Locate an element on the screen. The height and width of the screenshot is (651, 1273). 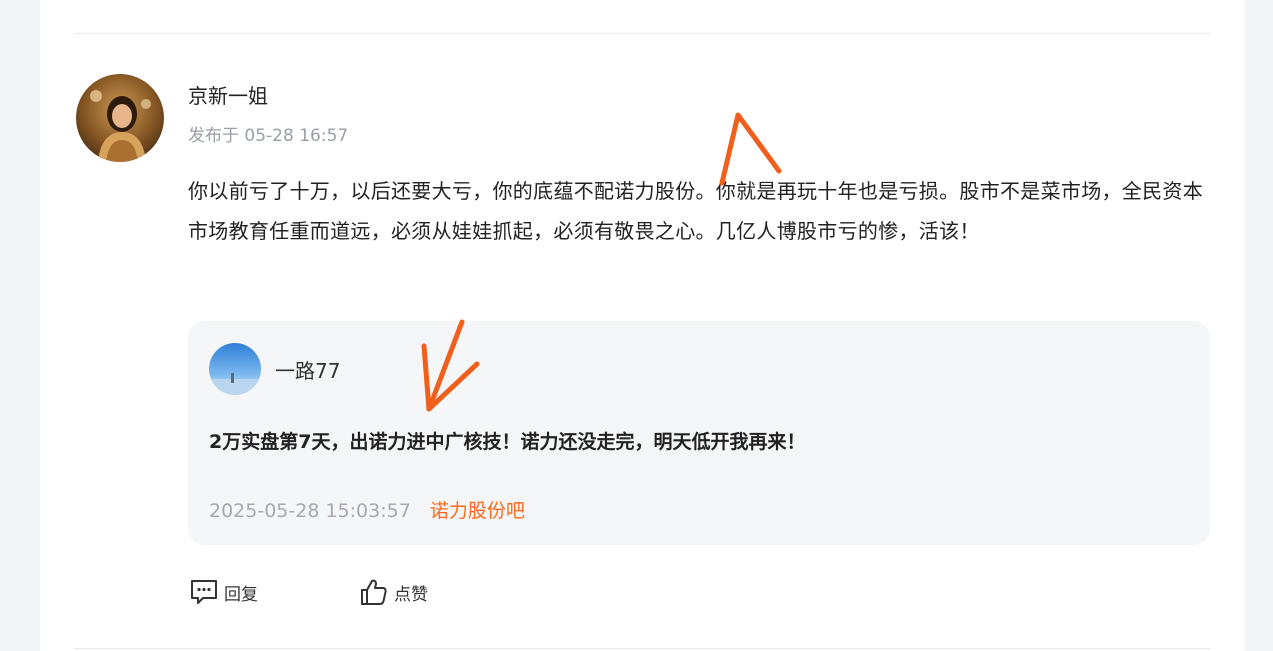
reply-label: 回复 is located at coordinates (241, 594).